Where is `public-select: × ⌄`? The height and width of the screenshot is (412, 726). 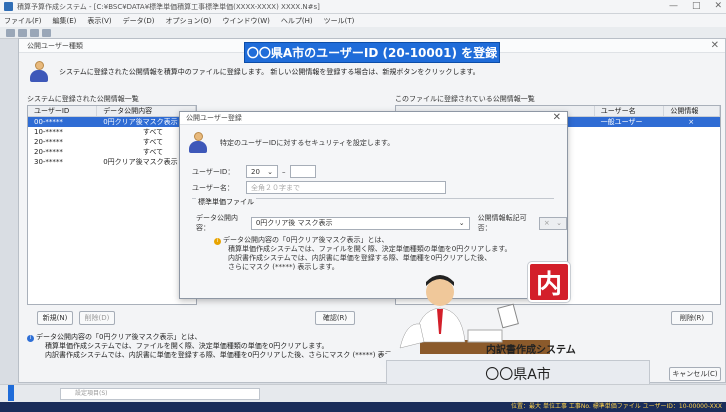 public-select: × ⌄ is located at coordinates (552, 223).